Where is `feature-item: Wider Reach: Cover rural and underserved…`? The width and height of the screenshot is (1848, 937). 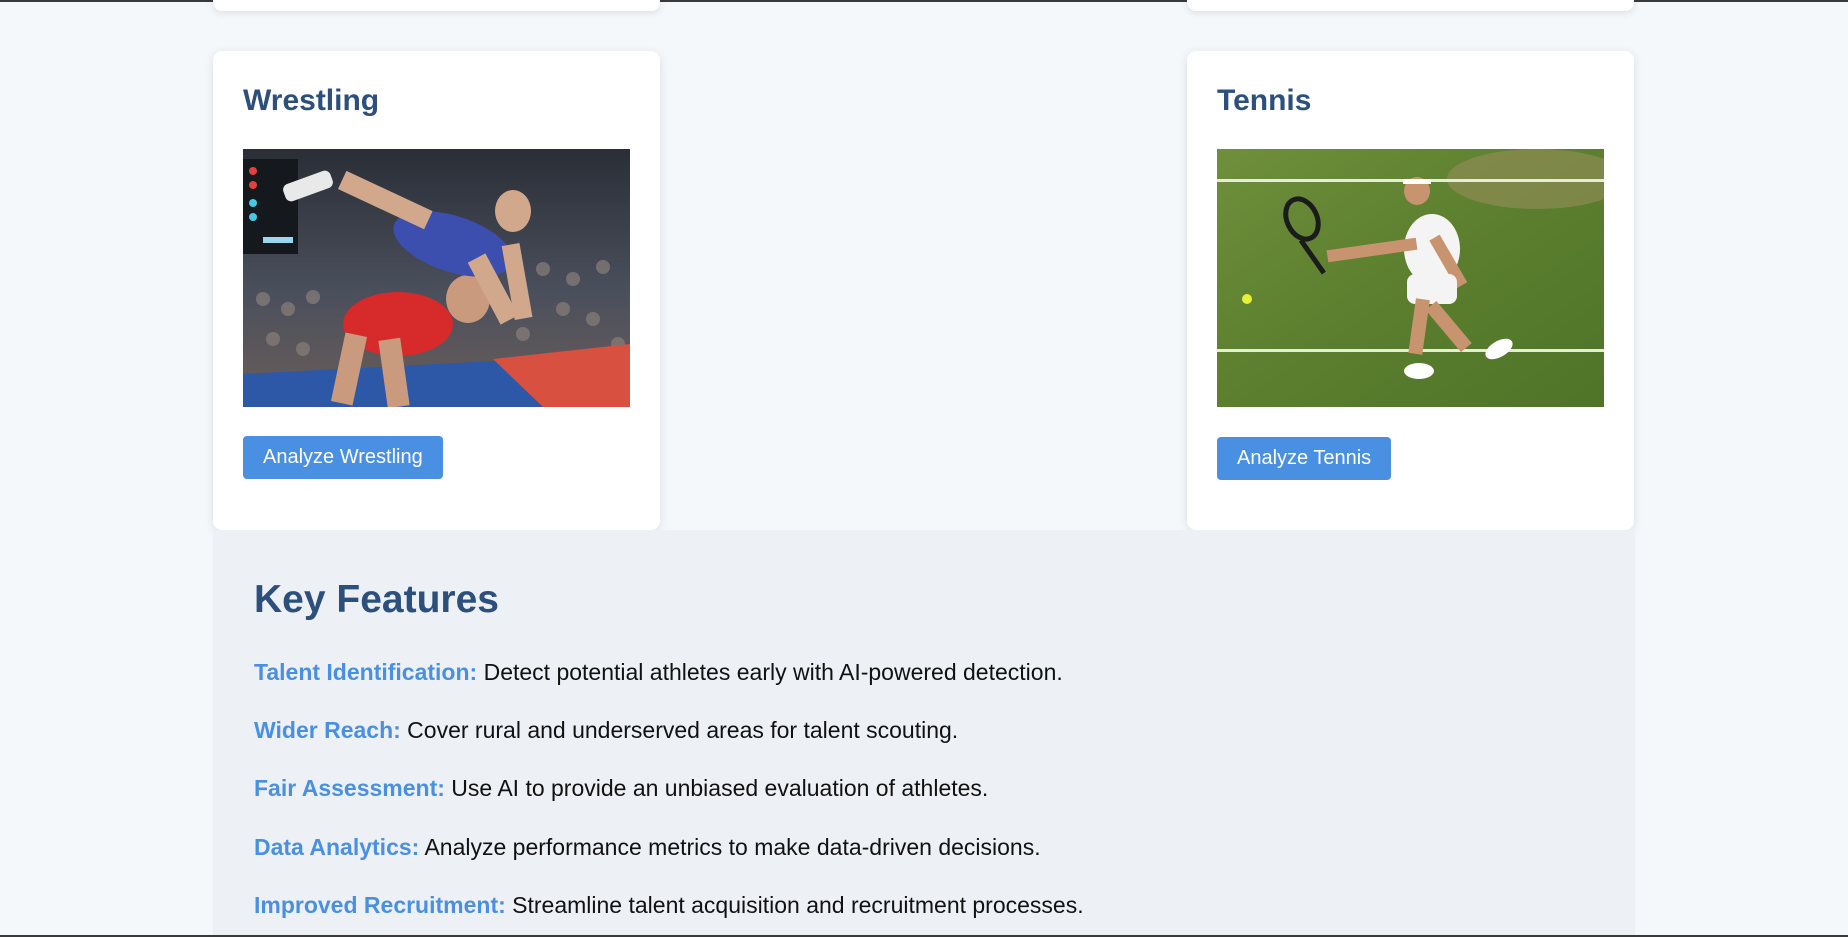
feature-item: Wider Reach: Cover rural and underserved… is located at coordinates (606, 730).